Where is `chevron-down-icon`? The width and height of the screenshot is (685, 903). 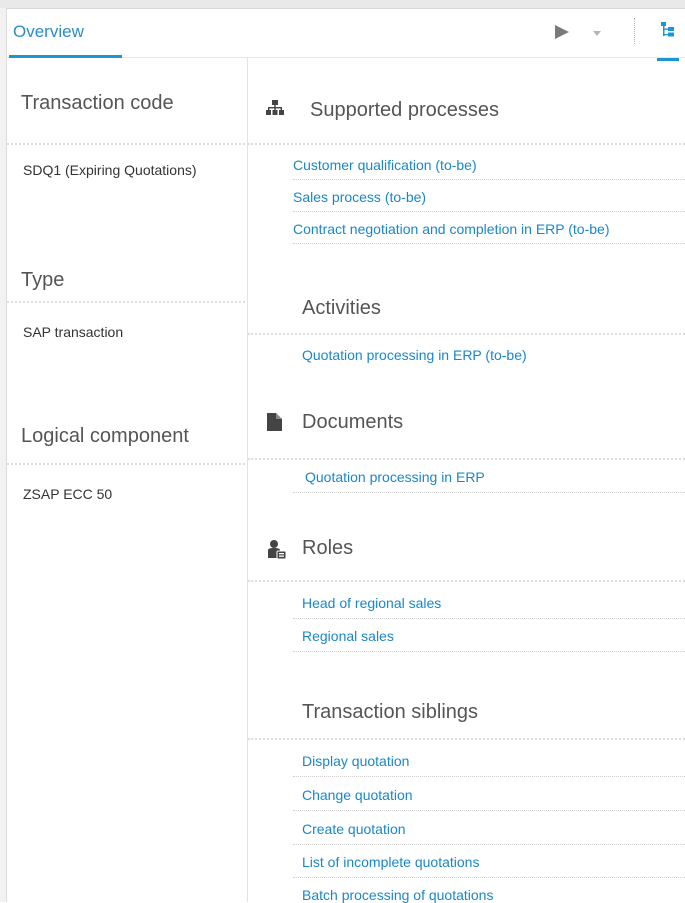 chevron-down-icon is located at coordinates (597, 34).